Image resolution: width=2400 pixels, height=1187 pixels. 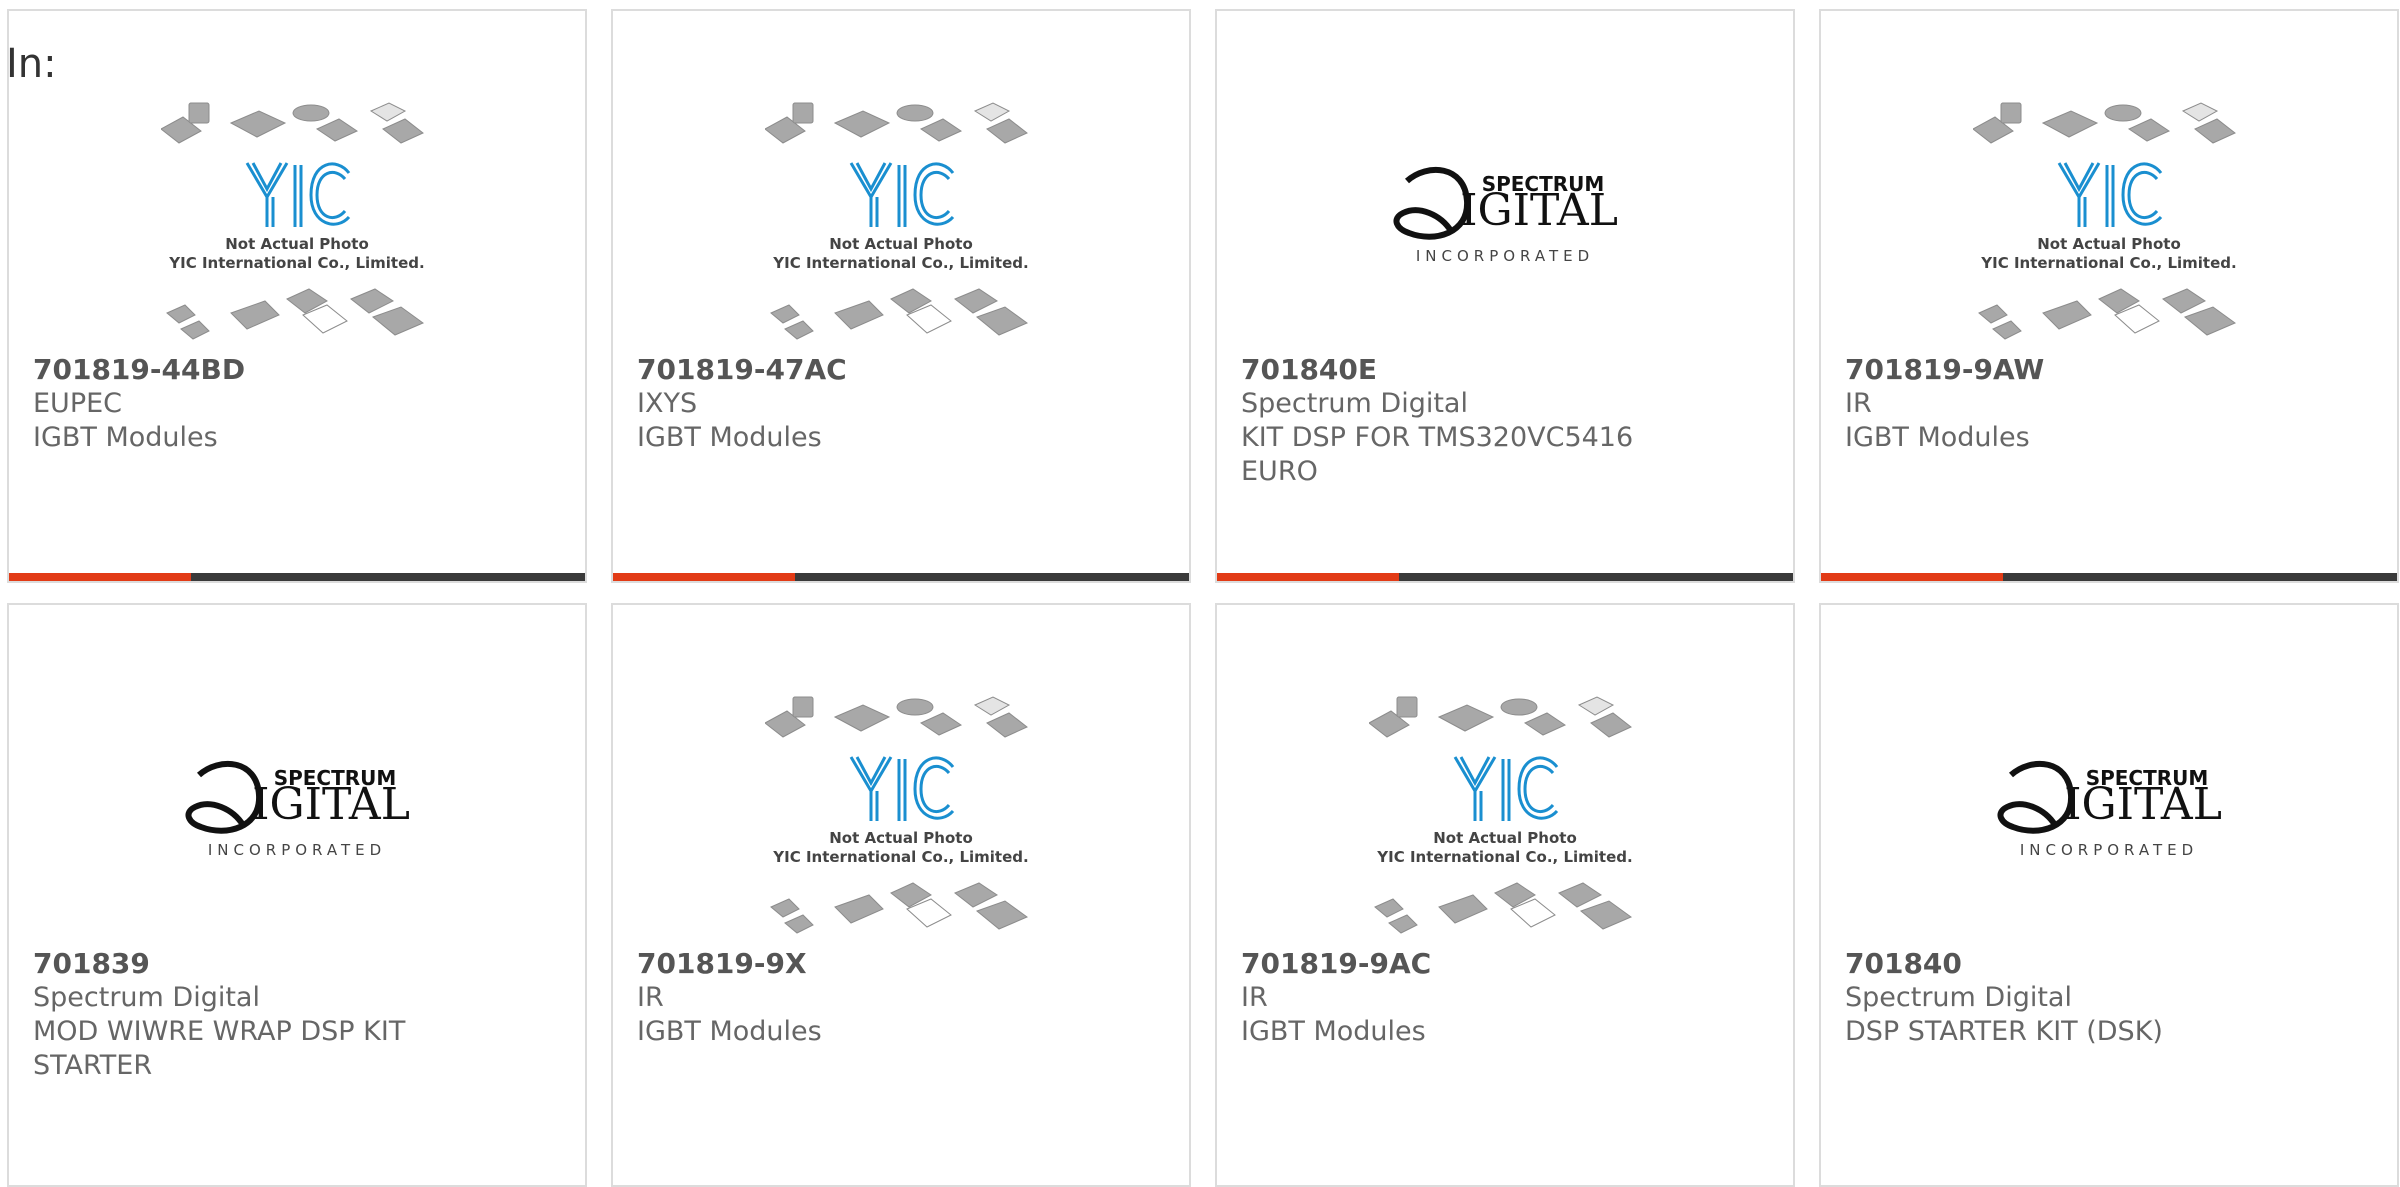 I want to click on description-label: DSP STARTER KIT (DSK), so click(x=2004, y=1031).